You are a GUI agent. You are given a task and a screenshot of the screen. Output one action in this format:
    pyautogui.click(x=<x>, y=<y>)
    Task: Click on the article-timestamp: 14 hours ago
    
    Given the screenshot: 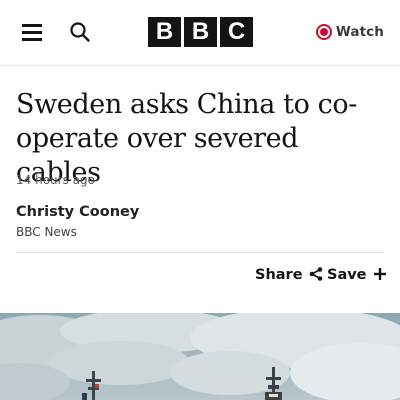 What is the action you would take?
    pyautogui.click(x=55, y=180)
    